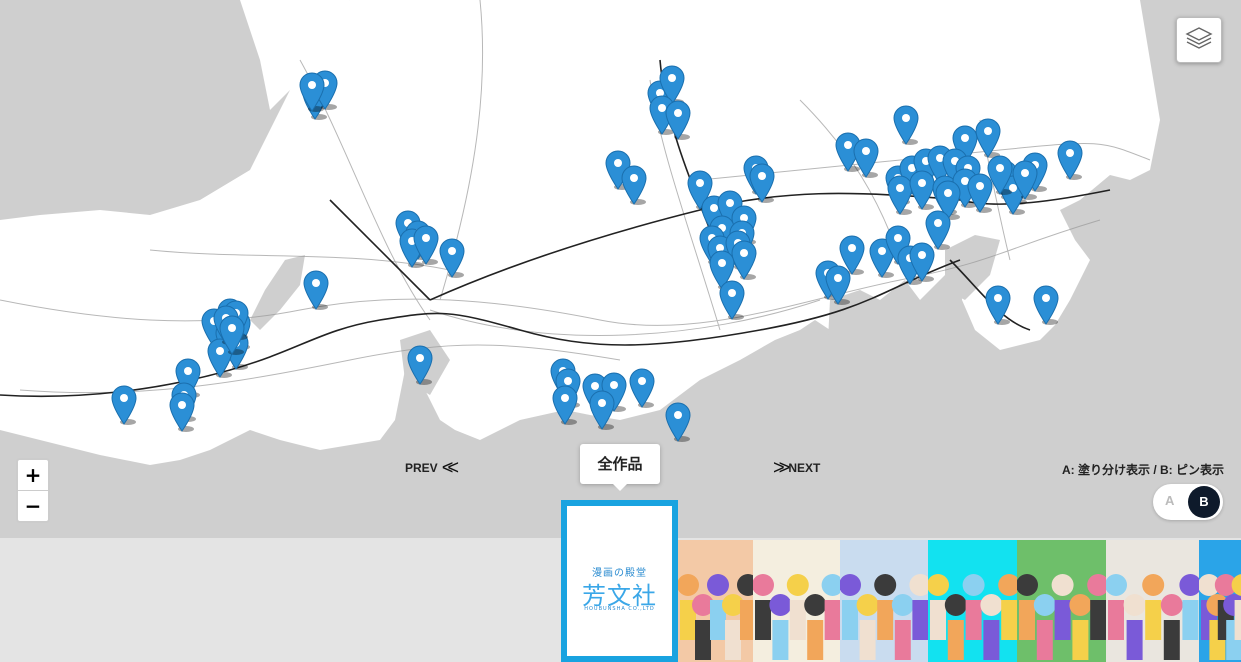 The width and height of the screenshot is (1241, 662). What do you see at coordinates (1204, 502) in the screenshot?
I see `mode-b-option: B` at bounding box center [1204, 502].